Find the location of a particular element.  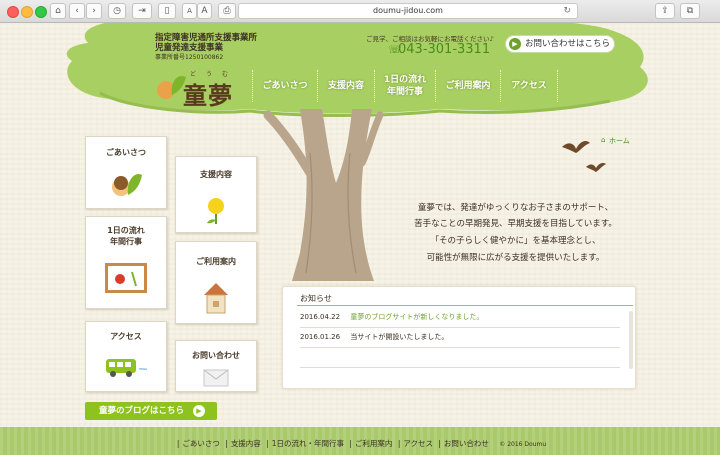

footer-link-daily-flow: 1日の流れ・年間行事 is located at coordinates (308, 443).